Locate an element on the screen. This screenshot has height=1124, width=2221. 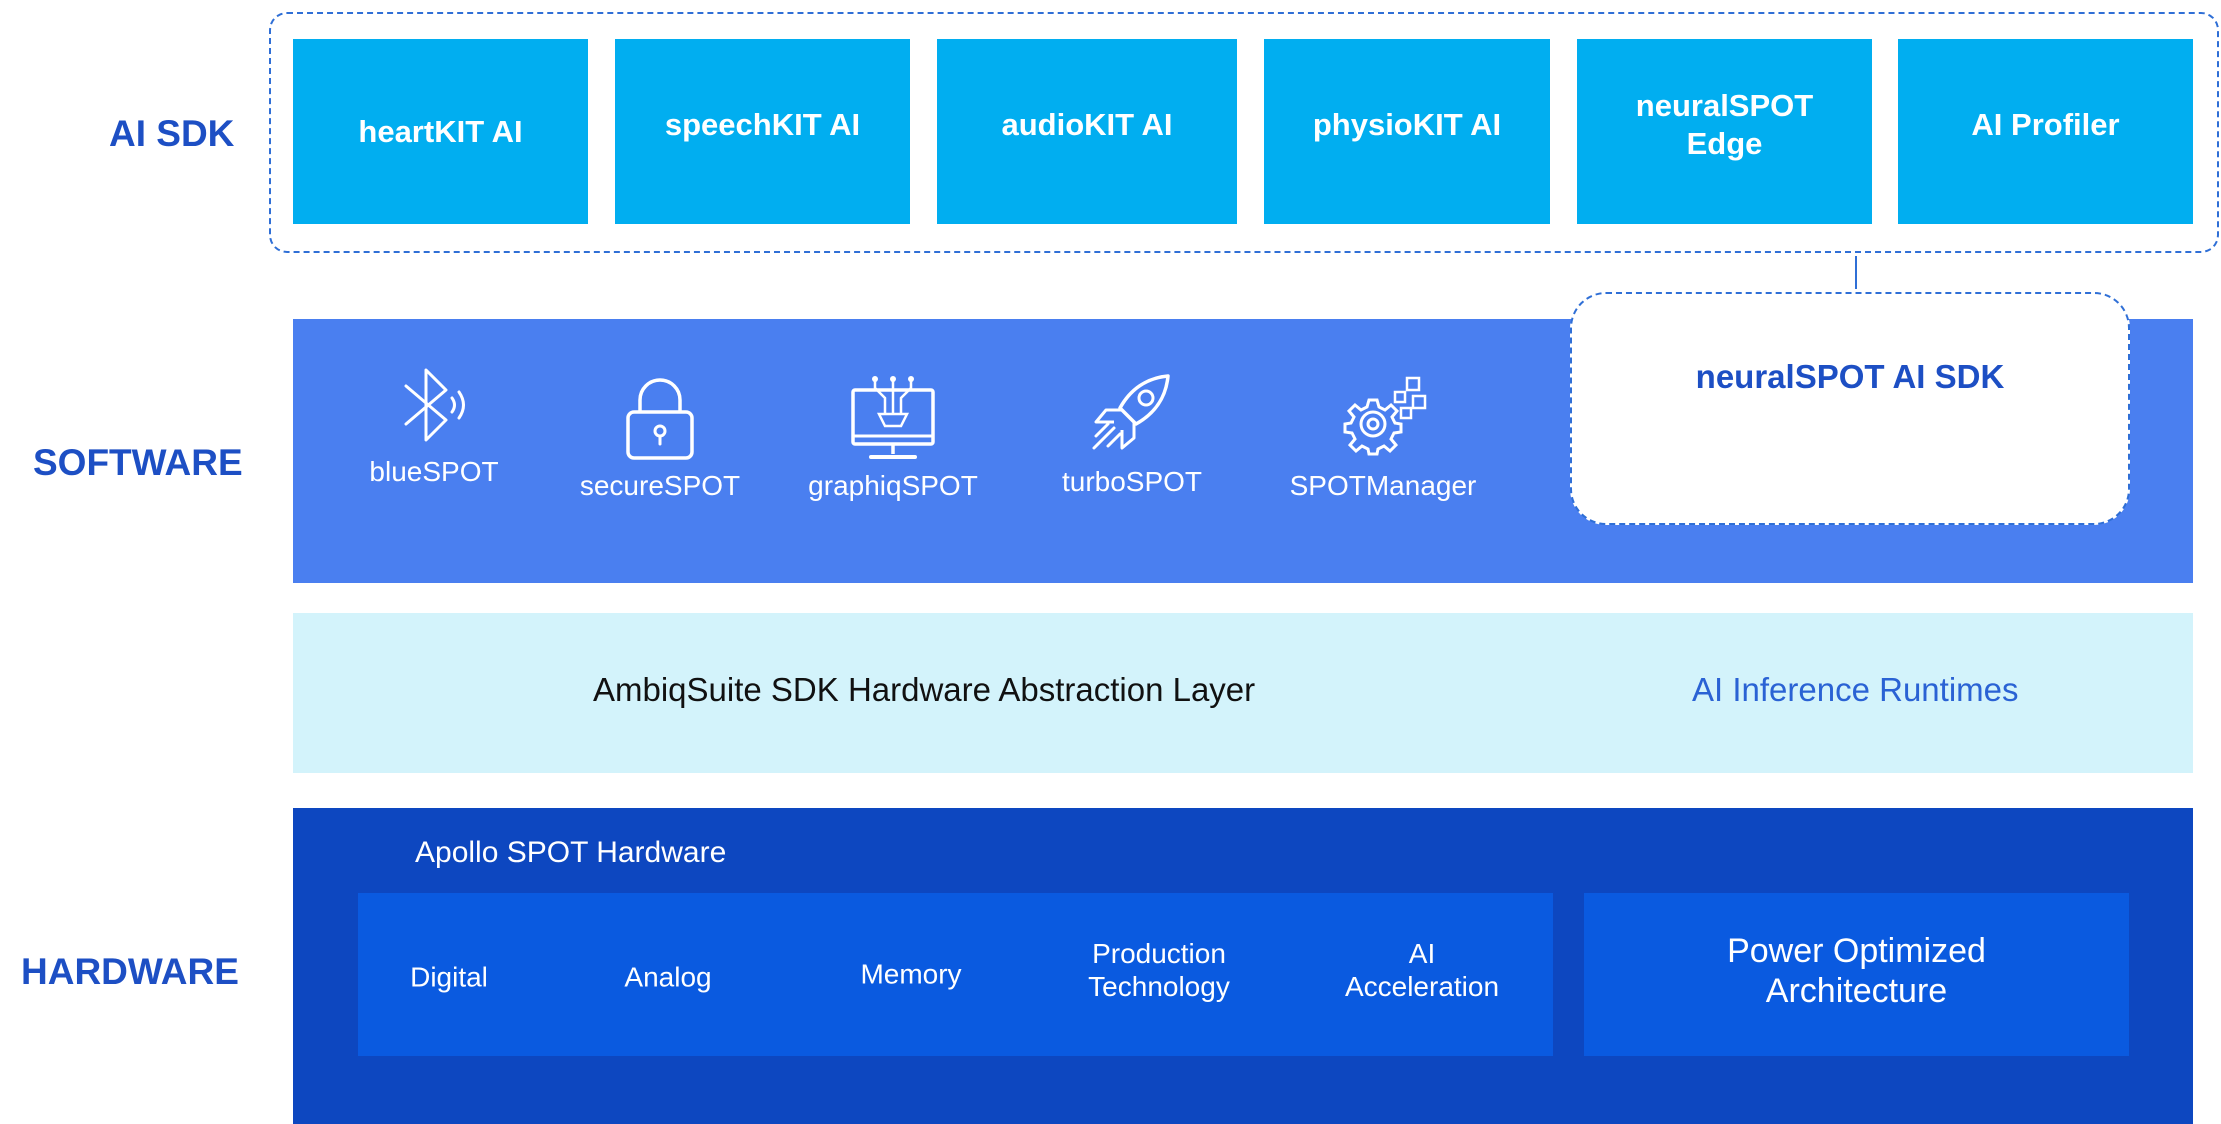
neuralspot-ai-sdk-box: neuralSPOT AI SDK is located at coordinates (1850, 408).